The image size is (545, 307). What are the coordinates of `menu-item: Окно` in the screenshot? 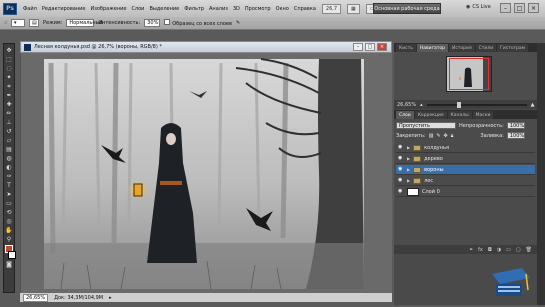 It's located at (282, 9).